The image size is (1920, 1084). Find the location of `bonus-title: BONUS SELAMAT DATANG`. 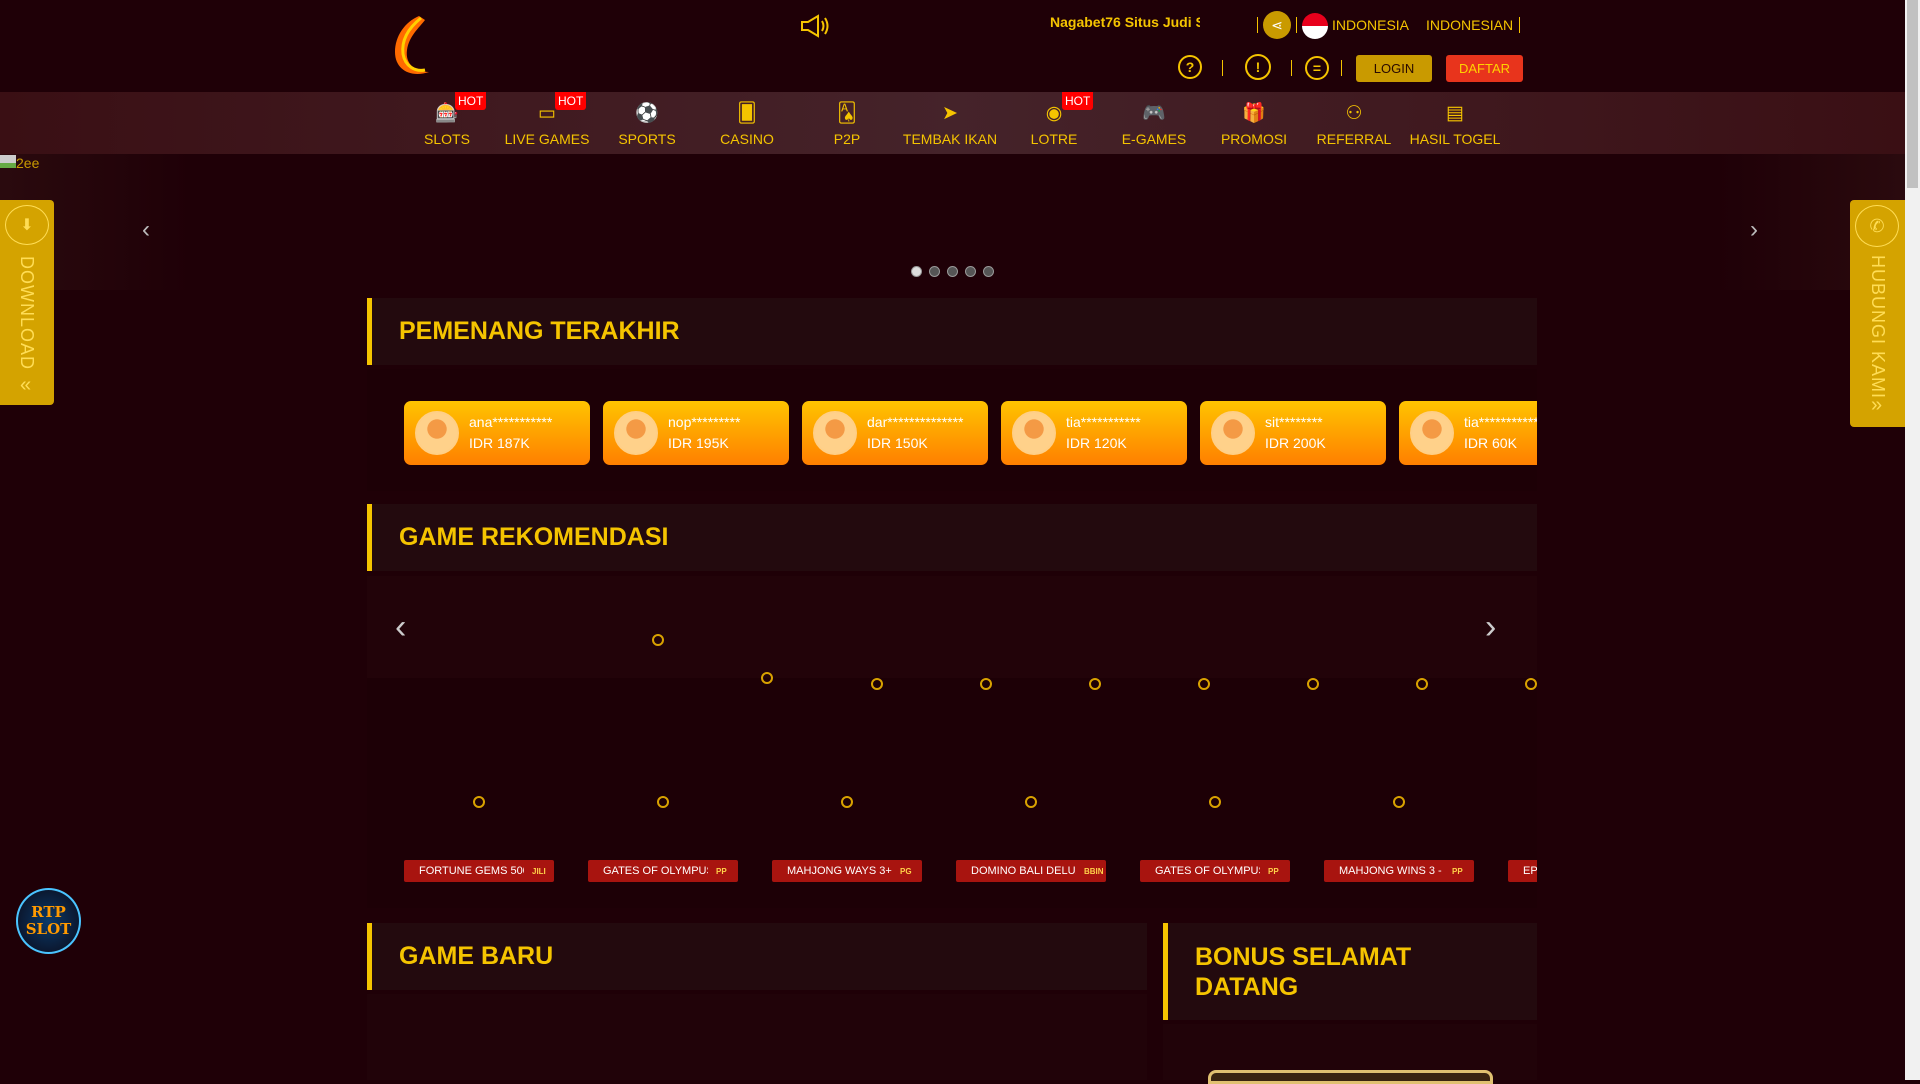

bonus-title: BONUS SELAMAT DATANG is located at coordinates (1350, 971).